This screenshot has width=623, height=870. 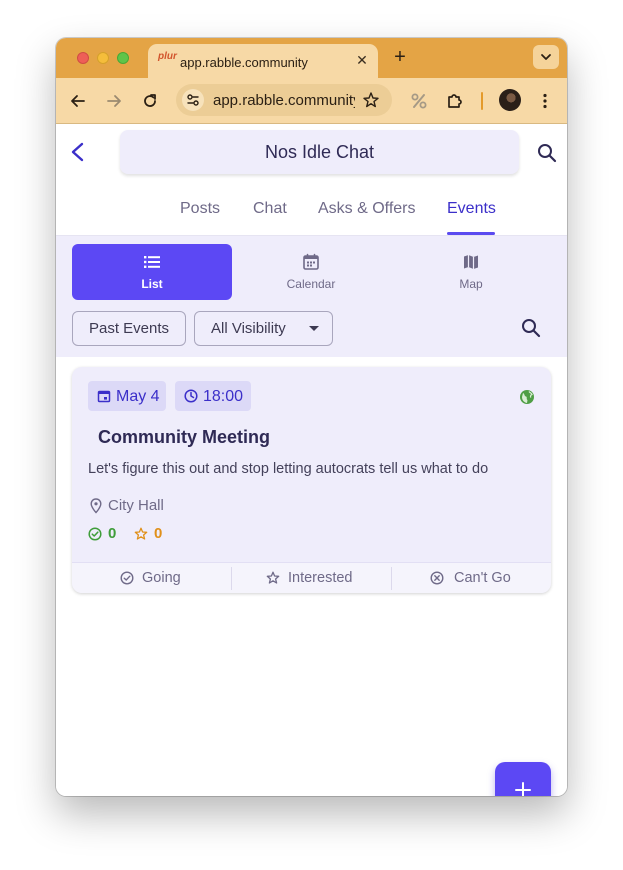 I want to click on view-list-button: List, so click(x=152, y=272).